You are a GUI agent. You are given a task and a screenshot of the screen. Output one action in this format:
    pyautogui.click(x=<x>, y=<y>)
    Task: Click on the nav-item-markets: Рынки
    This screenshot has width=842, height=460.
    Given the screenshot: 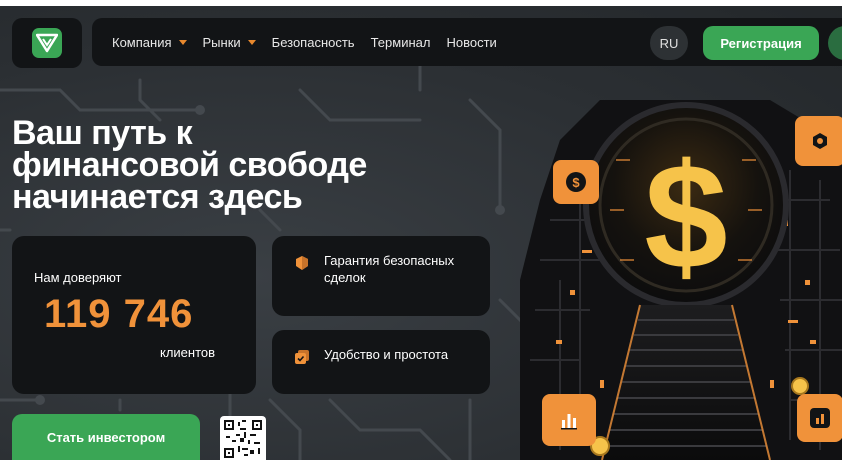 What is the action you would take?
    pyautogui.click(x=229, y=42)
    